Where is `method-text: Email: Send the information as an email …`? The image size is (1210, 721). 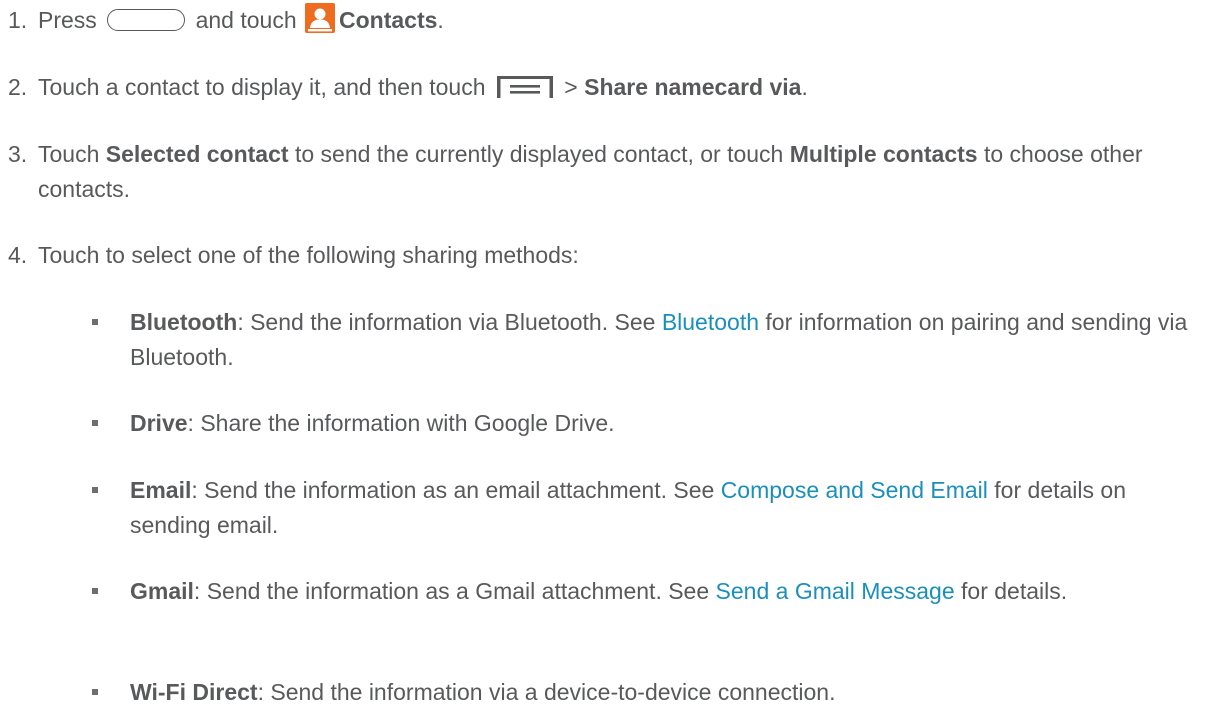
method-text: Email: Send the information as an email … is located at coordinates (660, 508).